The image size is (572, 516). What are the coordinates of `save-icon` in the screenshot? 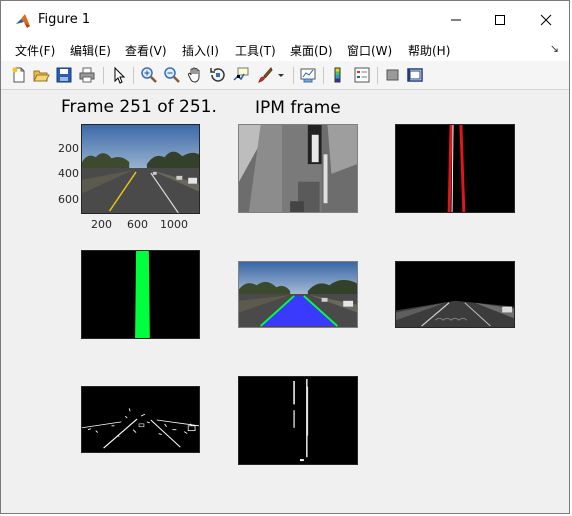 It's located at (64, 75).